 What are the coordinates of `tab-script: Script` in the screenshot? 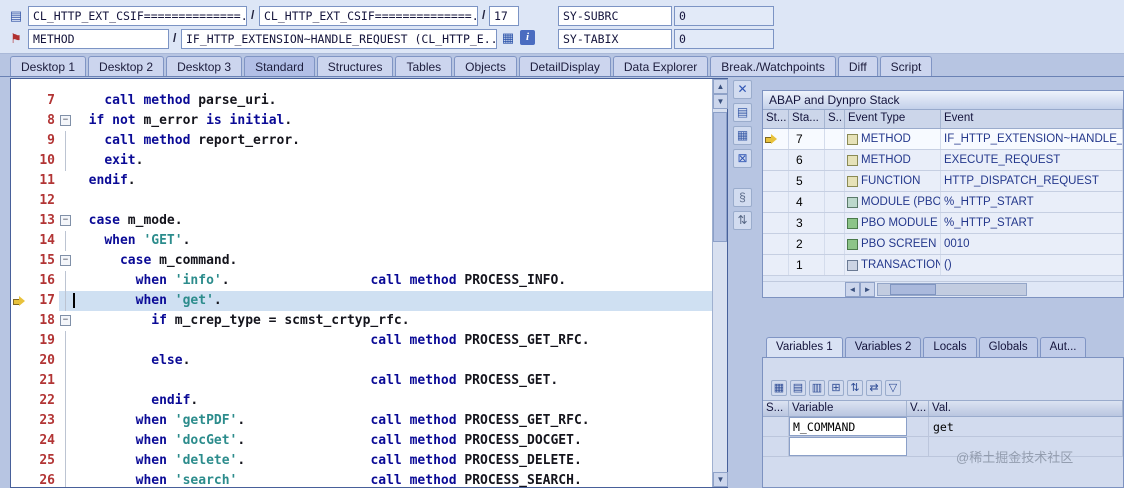 It's located at (906, 66).